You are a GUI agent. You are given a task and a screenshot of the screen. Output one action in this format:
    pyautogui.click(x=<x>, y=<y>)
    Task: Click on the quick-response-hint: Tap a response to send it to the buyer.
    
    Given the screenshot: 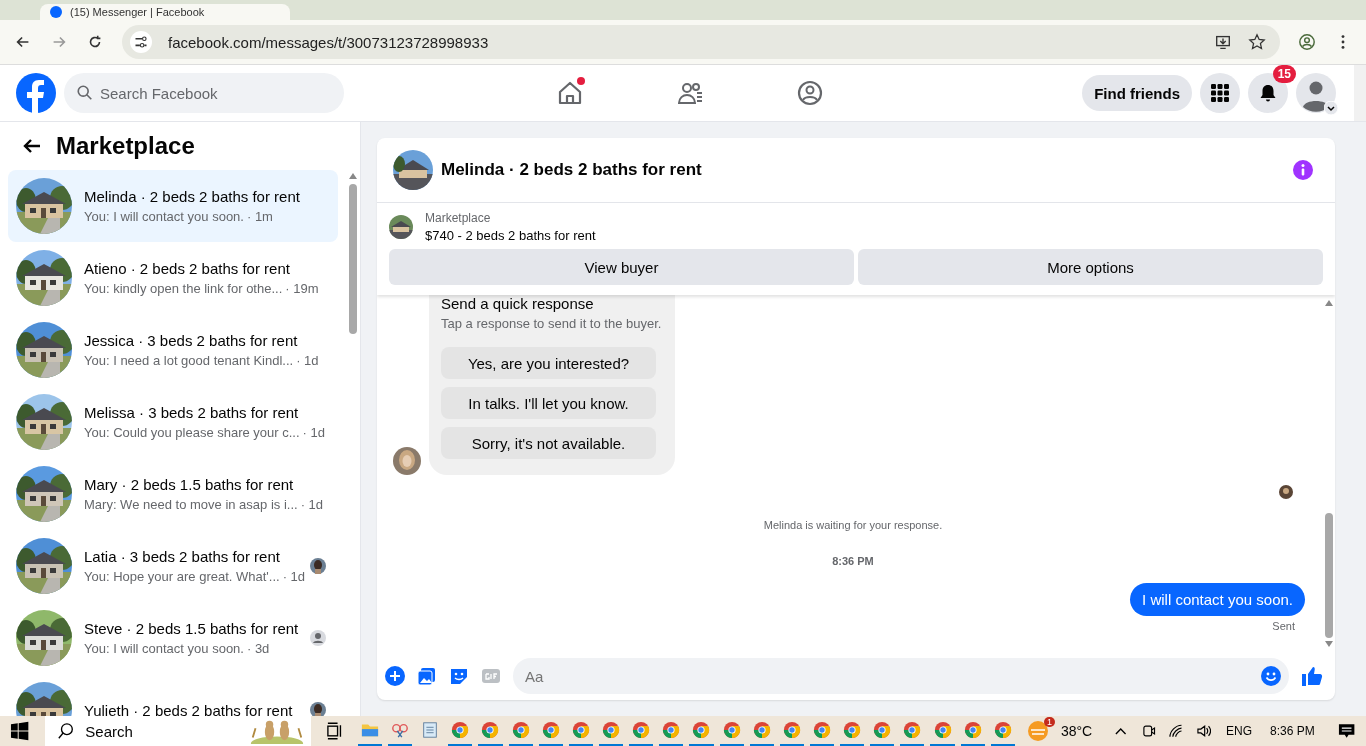 What is the action you would take?
    pyautogui.click(x=551, y=323)
    